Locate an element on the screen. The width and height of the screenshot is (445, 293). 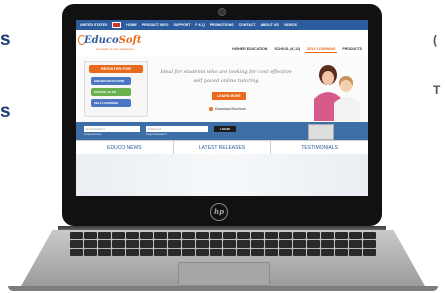
touchpad is located at coordinates (224, 274).